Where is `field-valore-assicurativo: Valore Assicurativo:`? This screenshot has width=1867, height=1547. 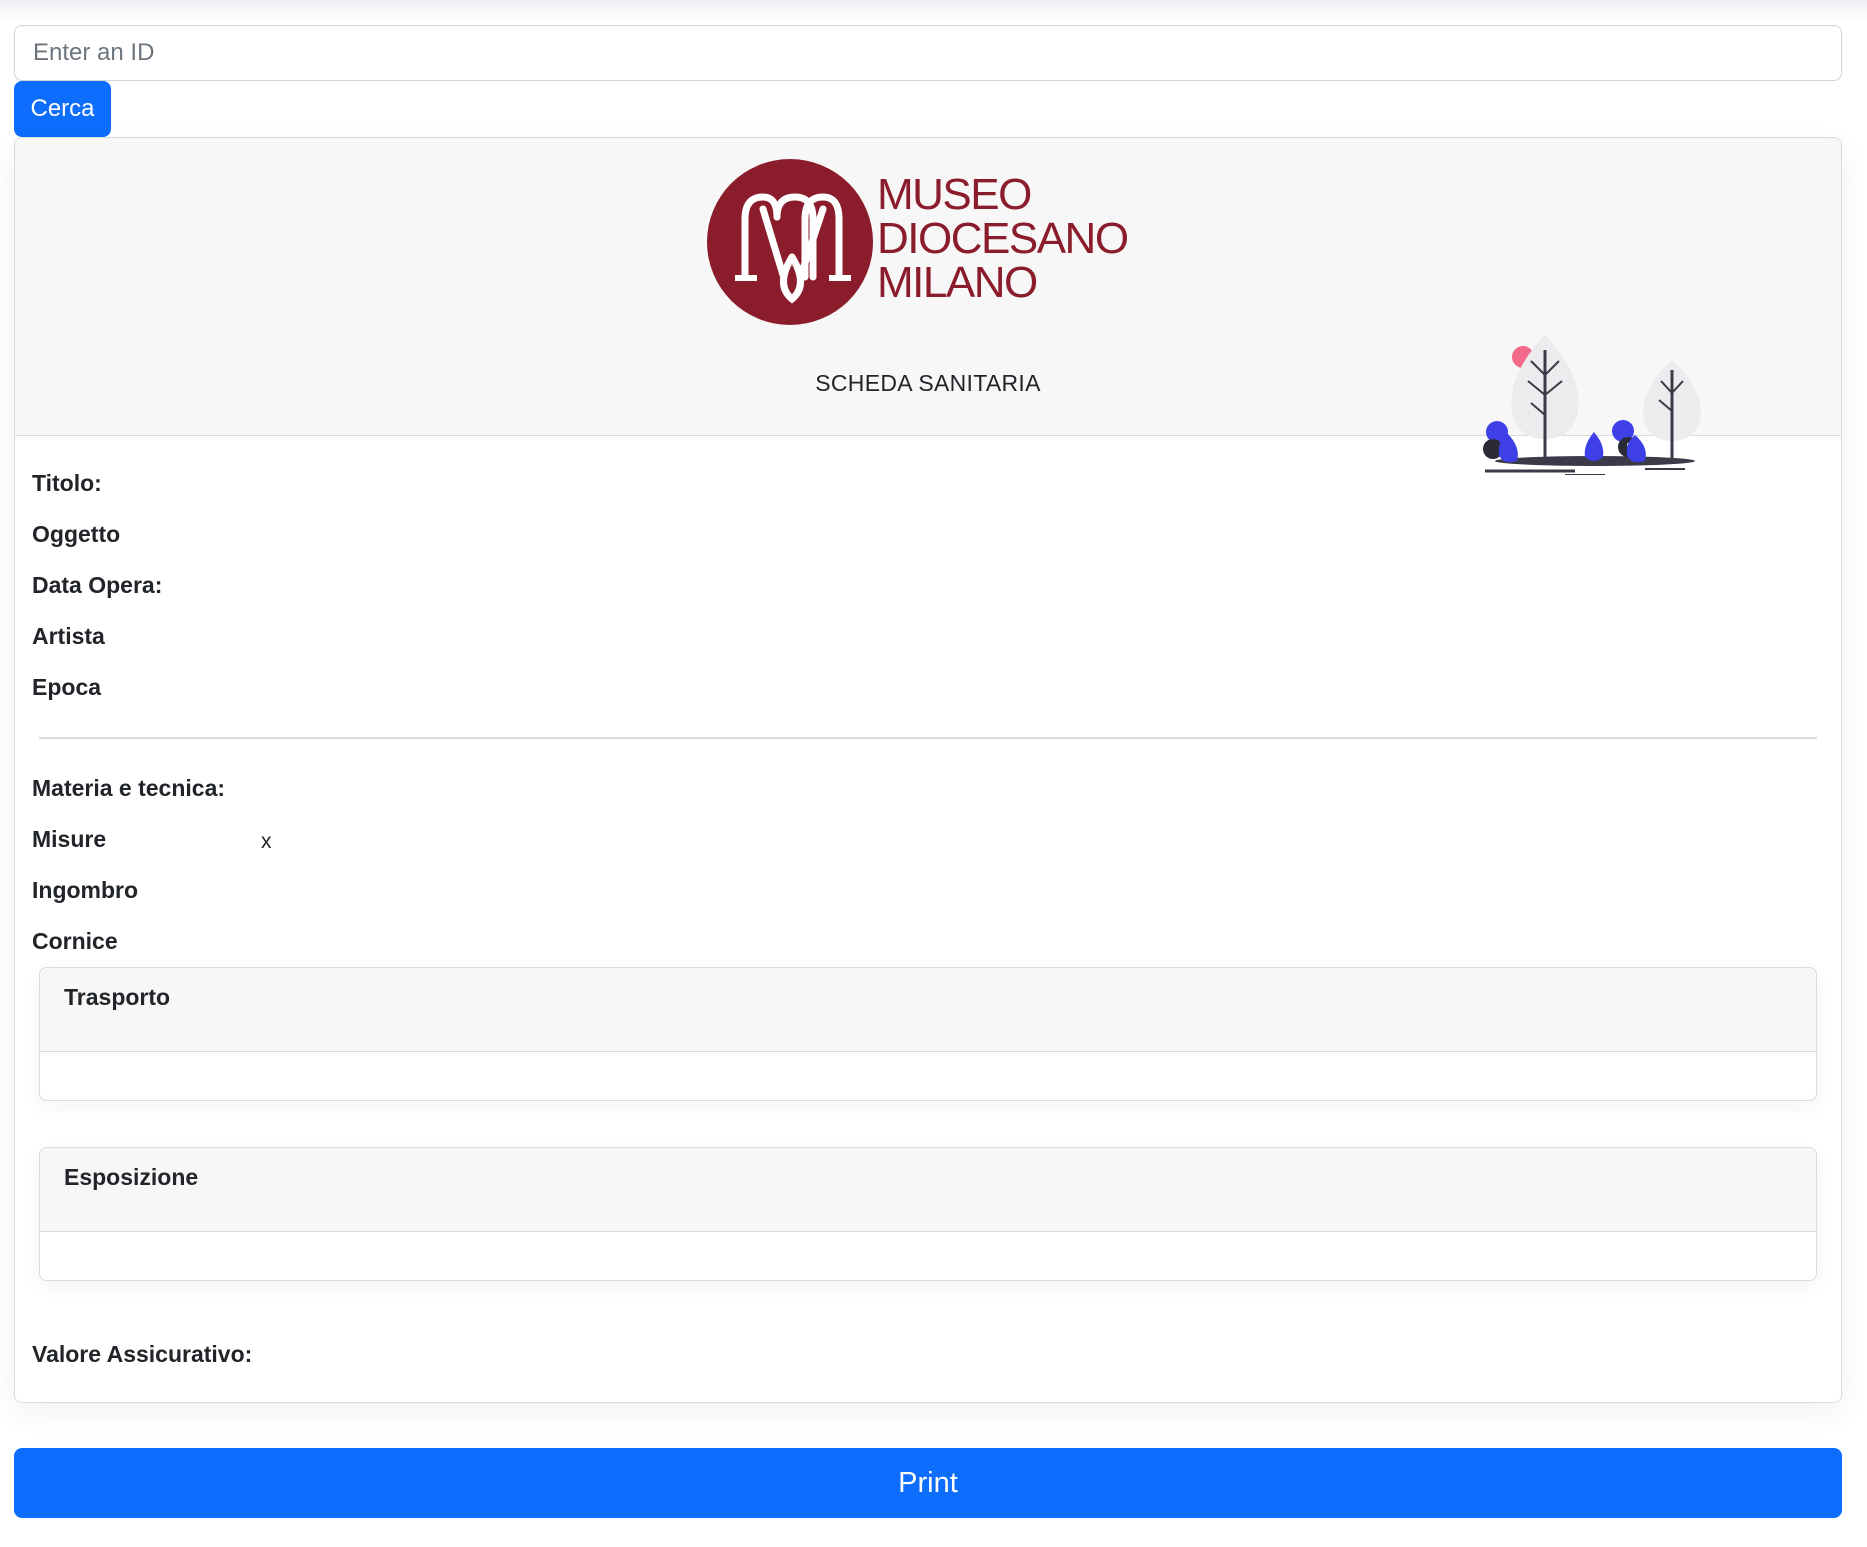 field-valore-assicurativo: Valore Assicurativo: is located at coordinates (142, 1354).